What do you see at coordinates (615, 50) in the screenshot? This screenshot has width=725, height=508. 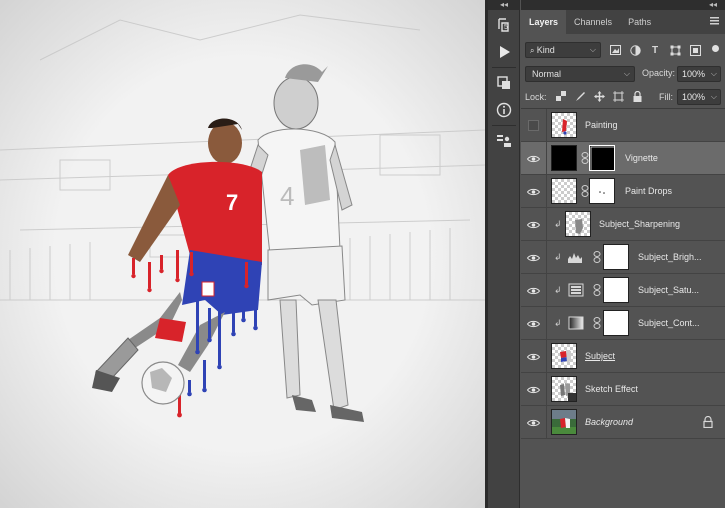 I see `pixel-filter-icon` at bounding box center [615, 50].